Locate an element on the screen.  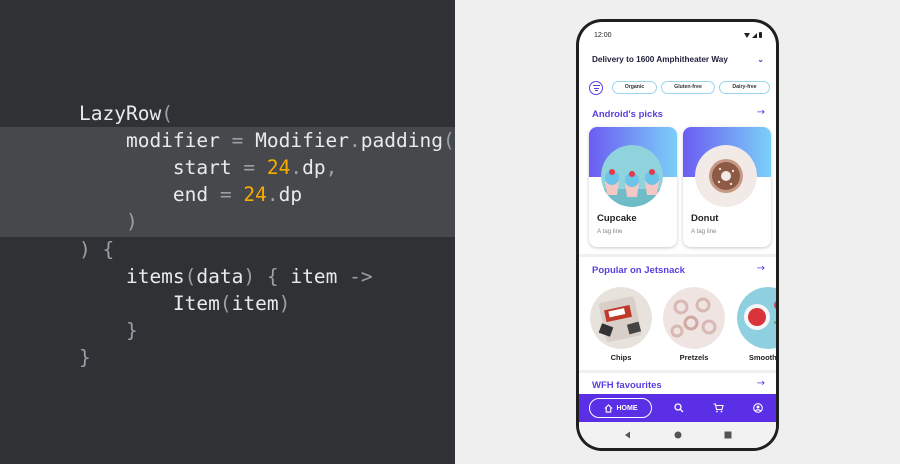
code-line: modifier = Modifier.padding( is located at coordinates (267, 140).